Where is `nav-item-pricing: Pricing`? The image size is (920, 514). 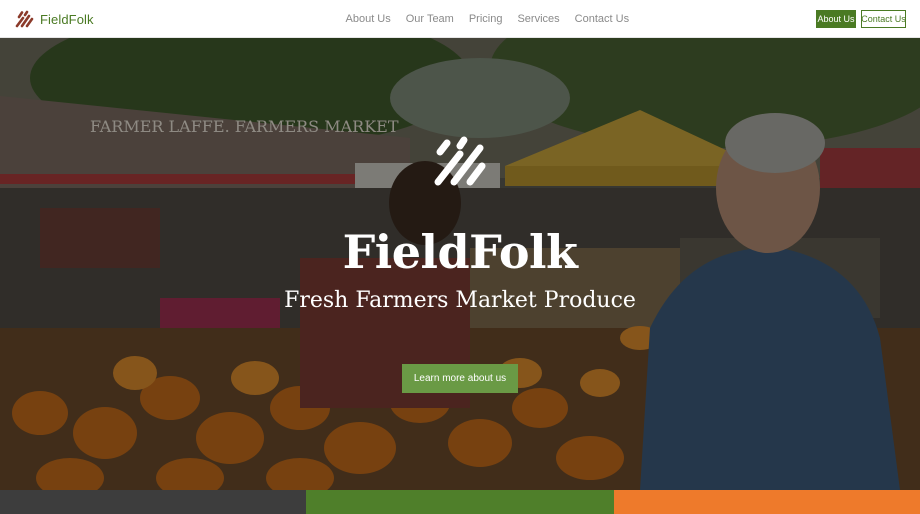 nav-item-pricing: Pricing is located at coordinates (486, 19).